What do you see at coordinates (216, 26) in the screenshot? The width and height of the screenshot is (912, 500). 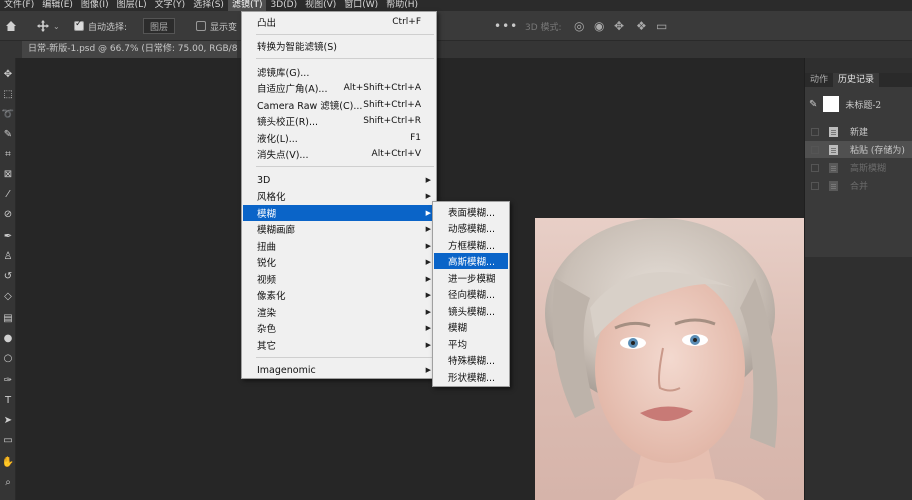 I see `show-transform-option: 显示变` at bounding box center [216, 26].